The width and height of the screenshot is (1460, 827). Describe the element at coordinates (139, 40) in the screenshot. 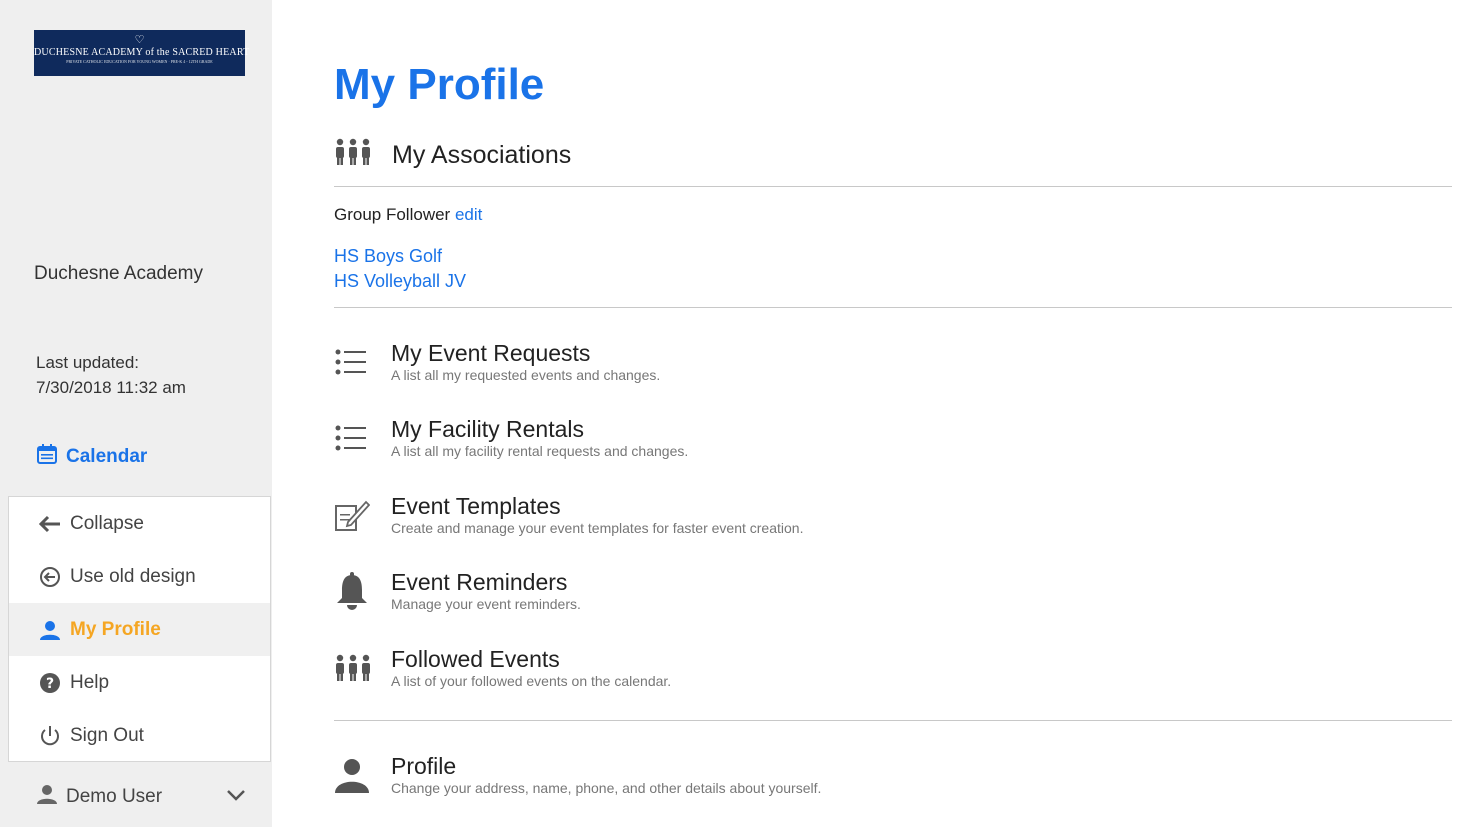

I see `heart-crest-icon: ♡` at that location.